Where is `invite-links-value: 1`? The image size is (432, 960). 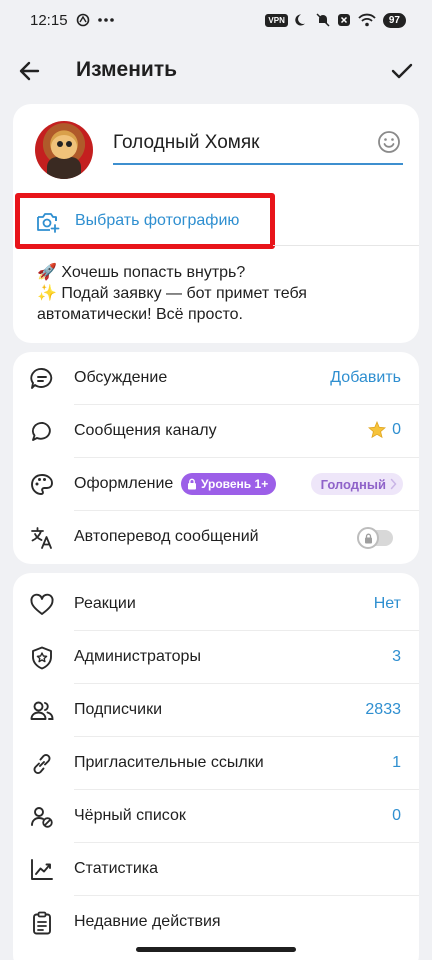 invite-links-value: 1 is located at coordinates (396, 762).